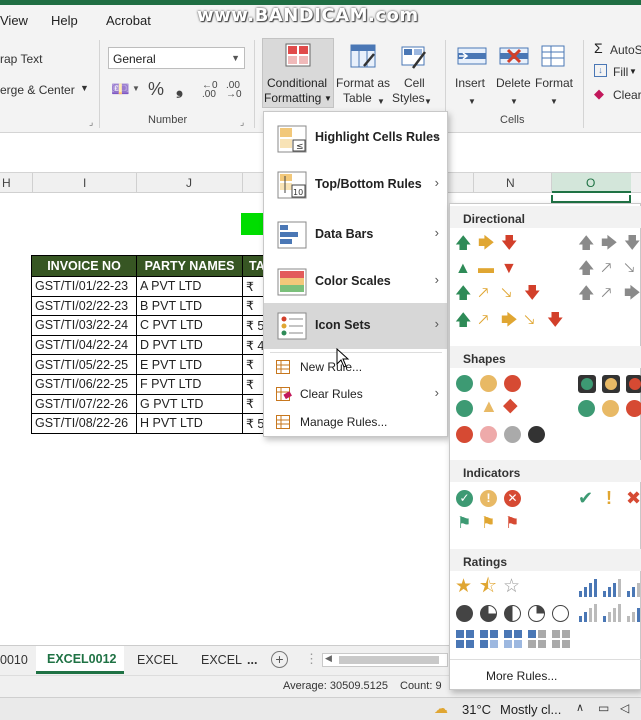 Image resolution: width=641 pixels, height=720 pixels. Describe the element at coordinates (189, 423) in the screenshot. I see `party-cell: H PVT LTD` at that location.